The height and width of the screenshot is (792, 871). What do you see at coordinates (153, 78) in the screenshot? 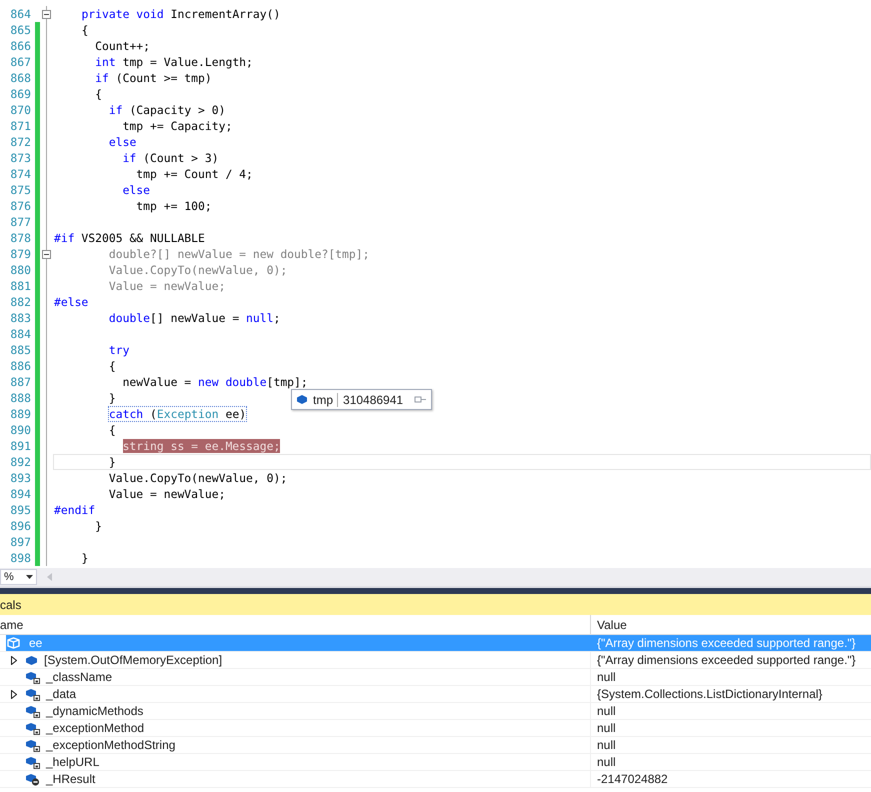
I see `code-line: if (Count >= tmp)` at bounding box center [153, 78].